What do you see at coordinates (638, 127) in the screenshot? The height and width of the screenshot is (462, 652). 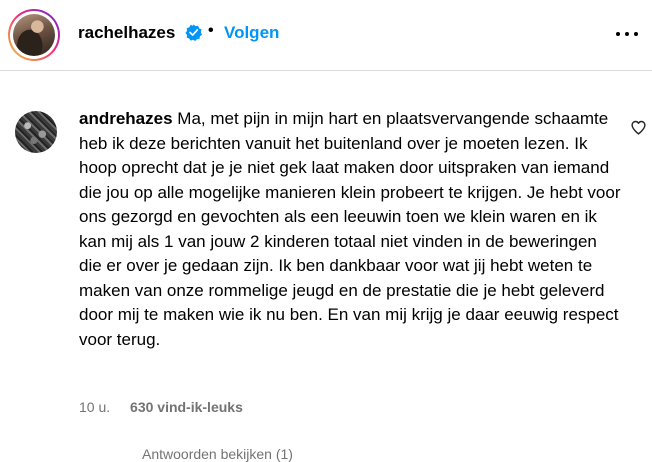 I see `heart-icon` at bounding box center [638, 127].